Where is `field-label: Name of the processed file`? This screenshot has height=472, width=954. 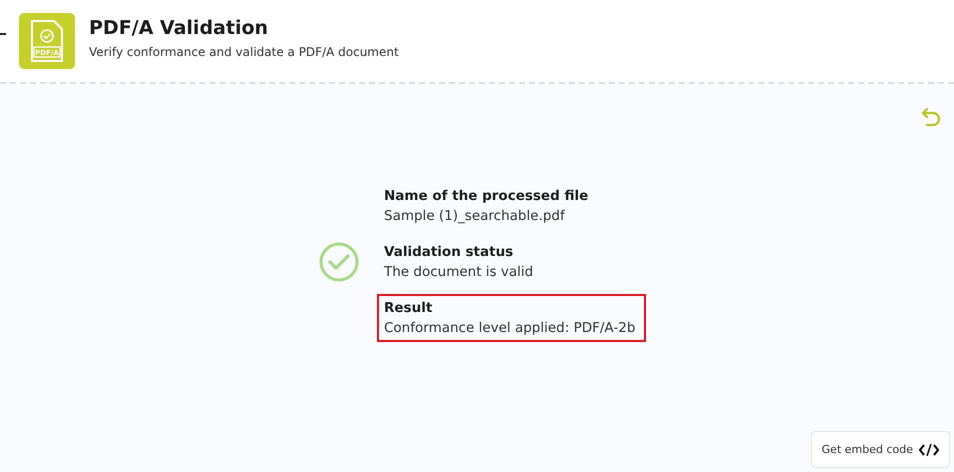 field-label: Name of the processed file is located at coordinates (487, 196).